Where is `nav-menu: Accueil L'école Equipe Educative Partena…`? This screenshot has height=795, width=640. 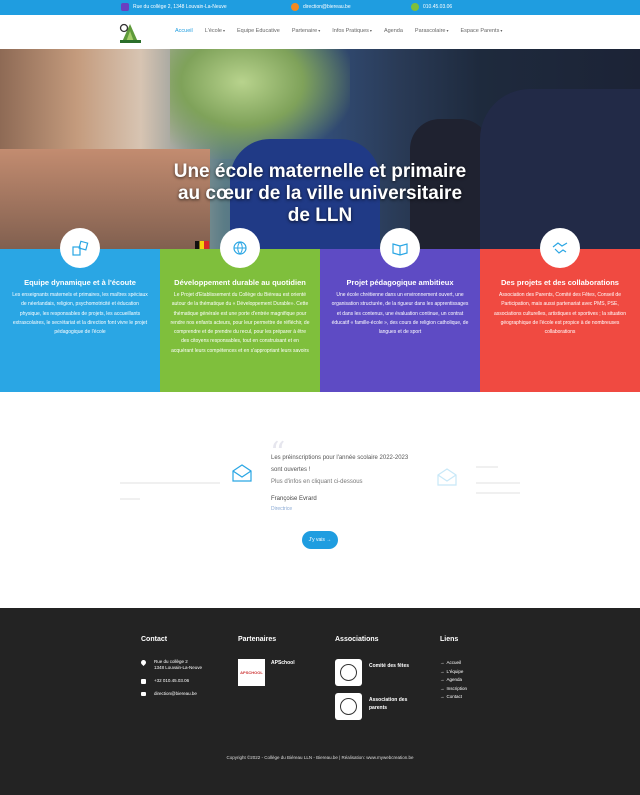 nav-menu: Accueil L'école Equipe Educative Partena… is located at coordinates (344, 31).